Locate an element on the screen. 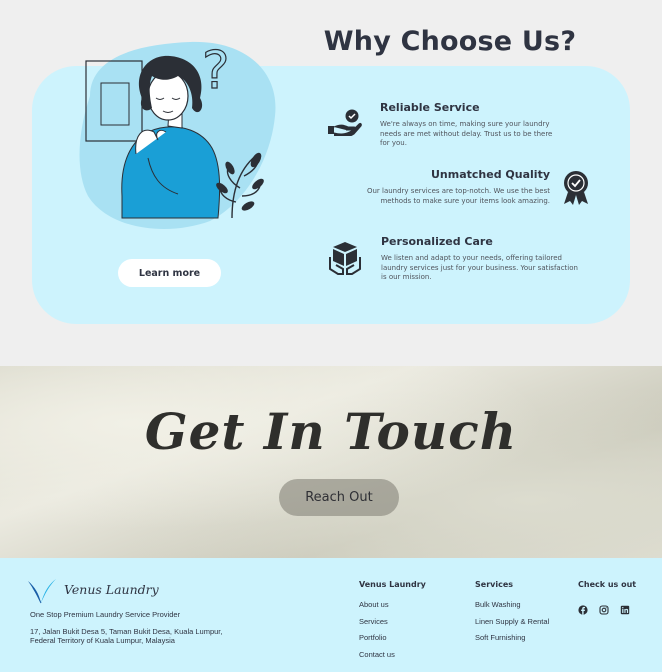 This screenshot has width=662, height=672. venus-laundry-logo-icon is located at coordinates (42, 591).